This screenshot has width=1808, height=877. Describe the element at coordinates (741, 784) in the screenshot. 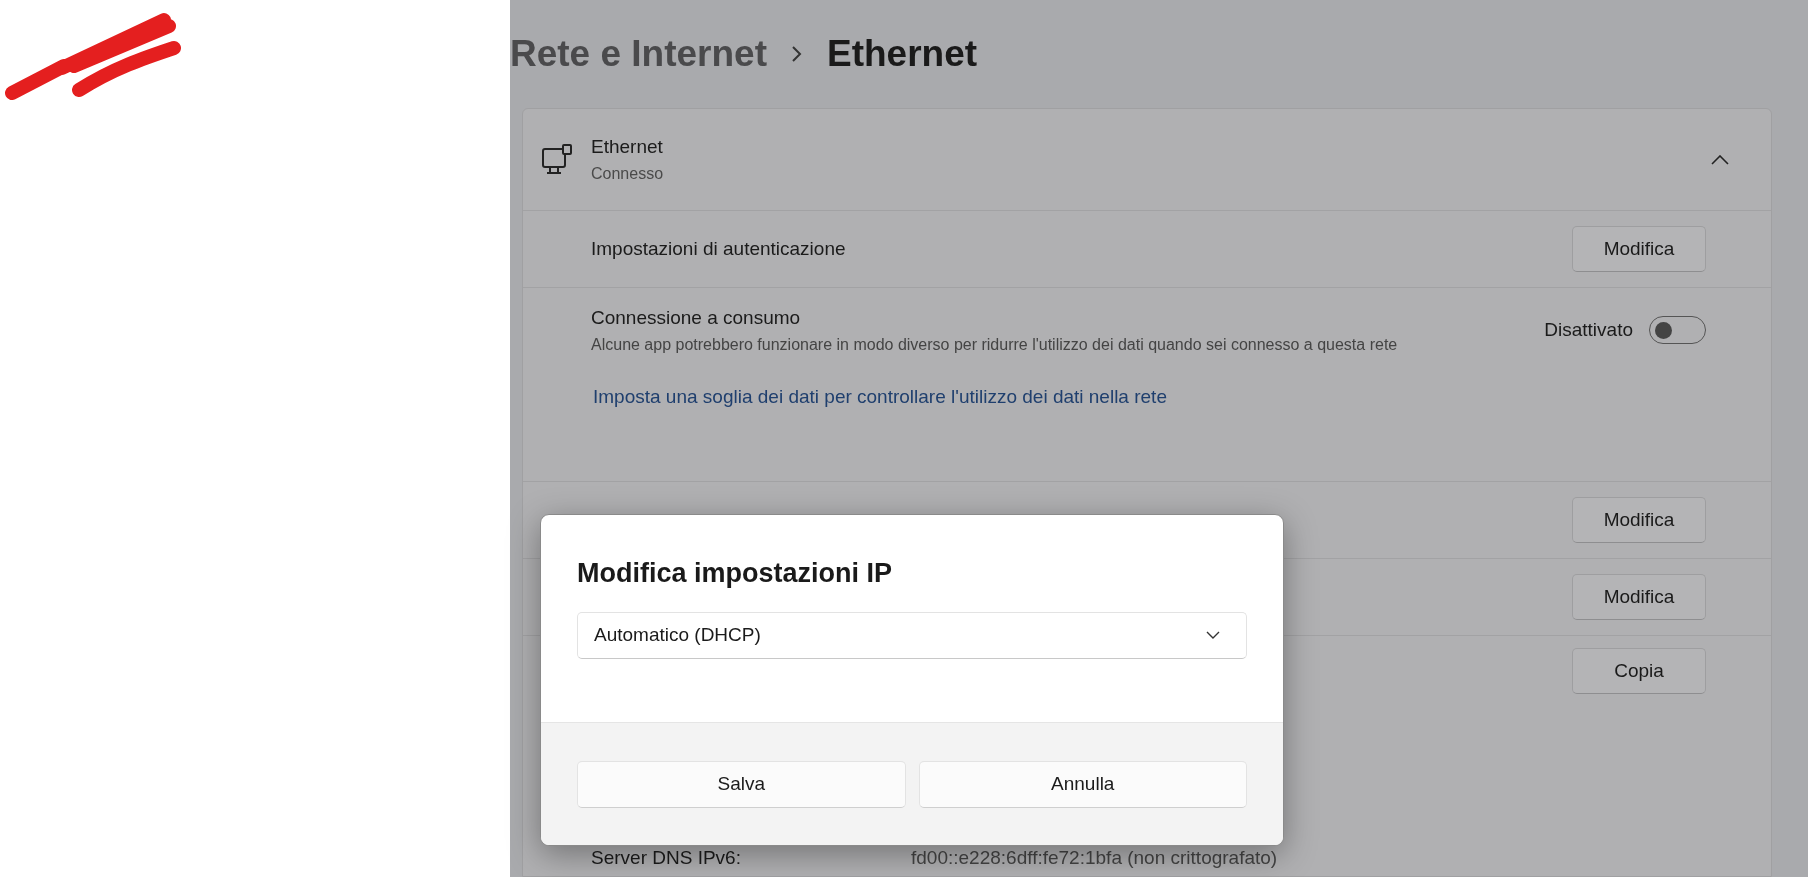

I see `save-button: Salva` at that location.